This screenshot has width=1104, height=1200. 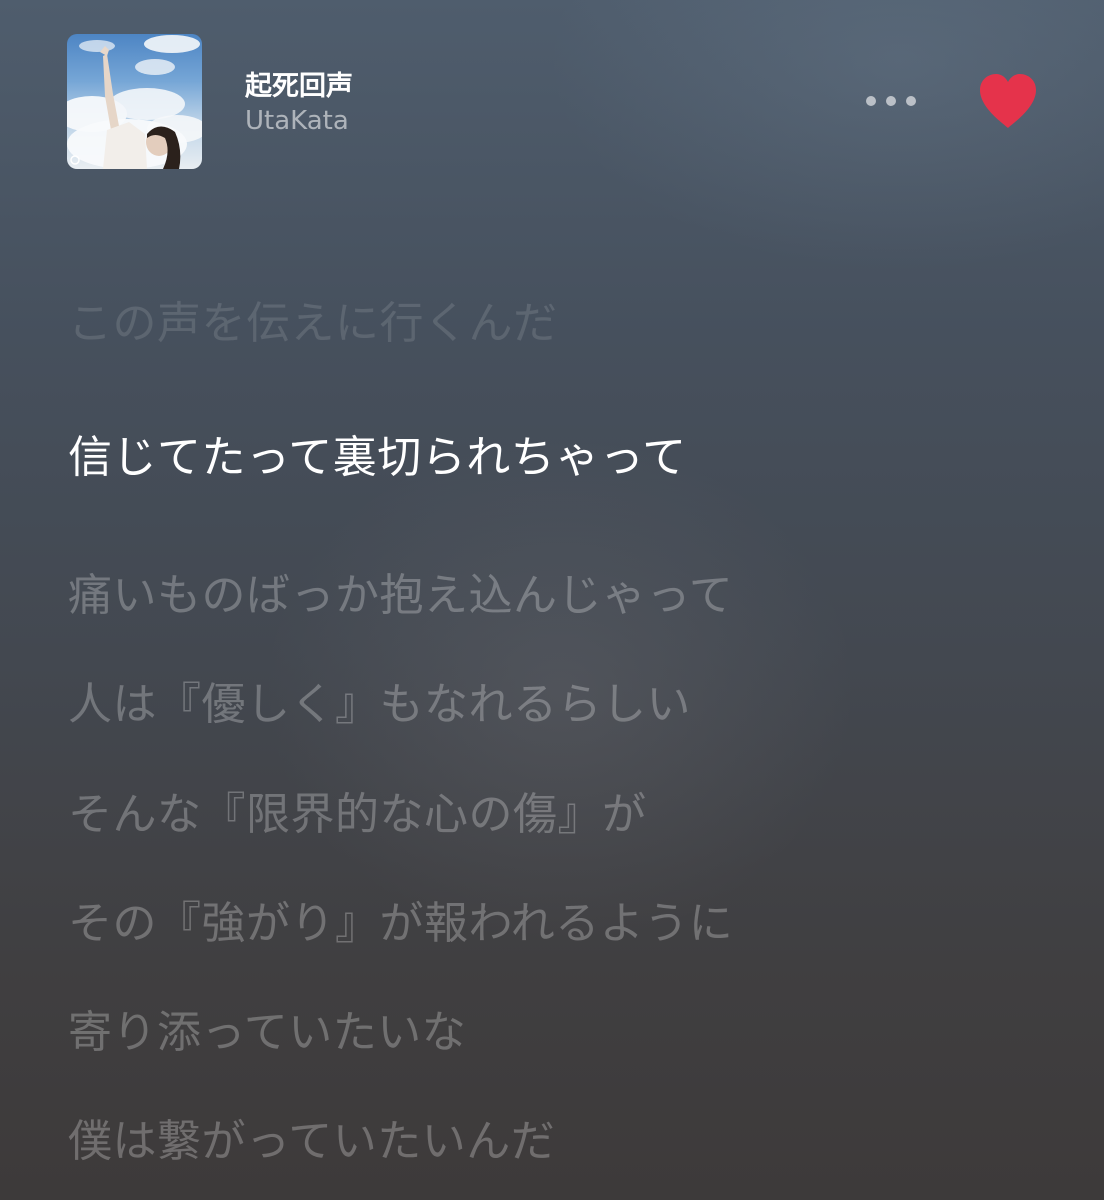 I want to click on lyric-line: 僕は繋がっていたいんだ, so click(x=311, y=1142).